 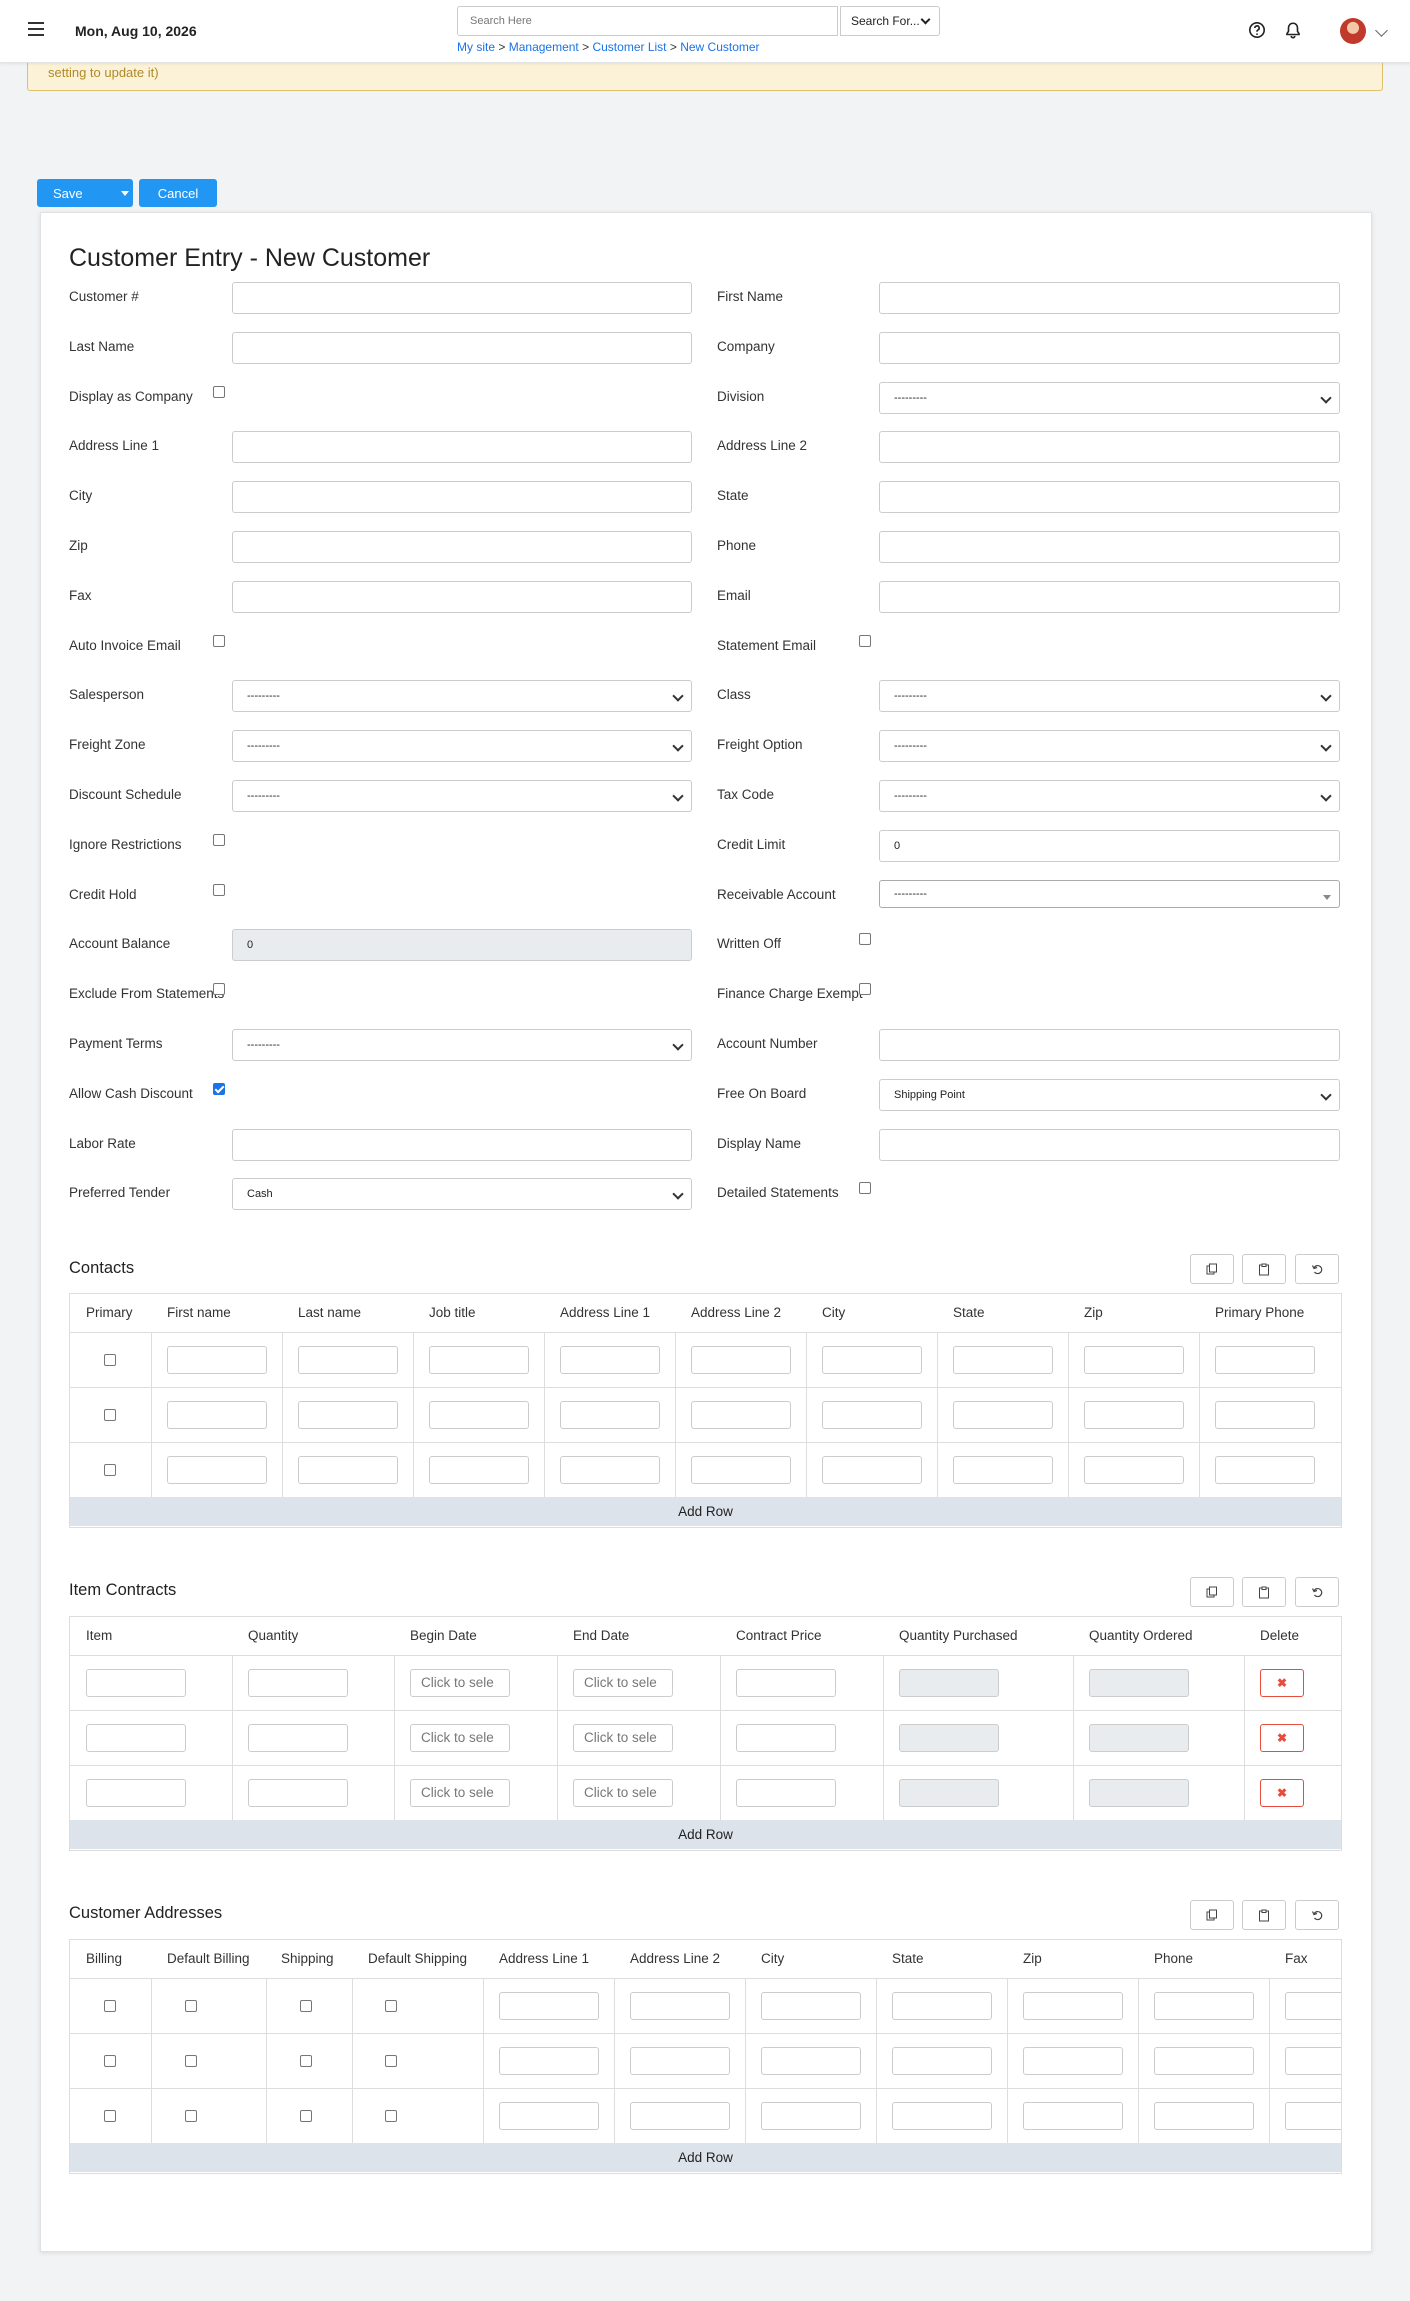 What do you see at coordinates (1109, 796) in the screenshot?
I see `tax-code-select: ---------` at bounding box center [1109, 796].